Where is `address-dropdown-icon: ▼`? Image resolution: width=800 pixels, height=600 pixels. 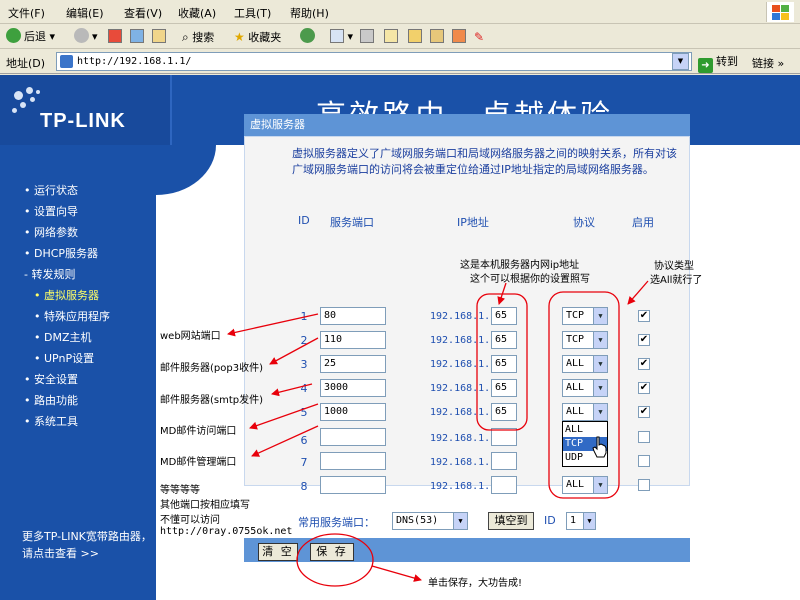
address-dropdown-icon: ▼ is located at coordinates (680, 61).